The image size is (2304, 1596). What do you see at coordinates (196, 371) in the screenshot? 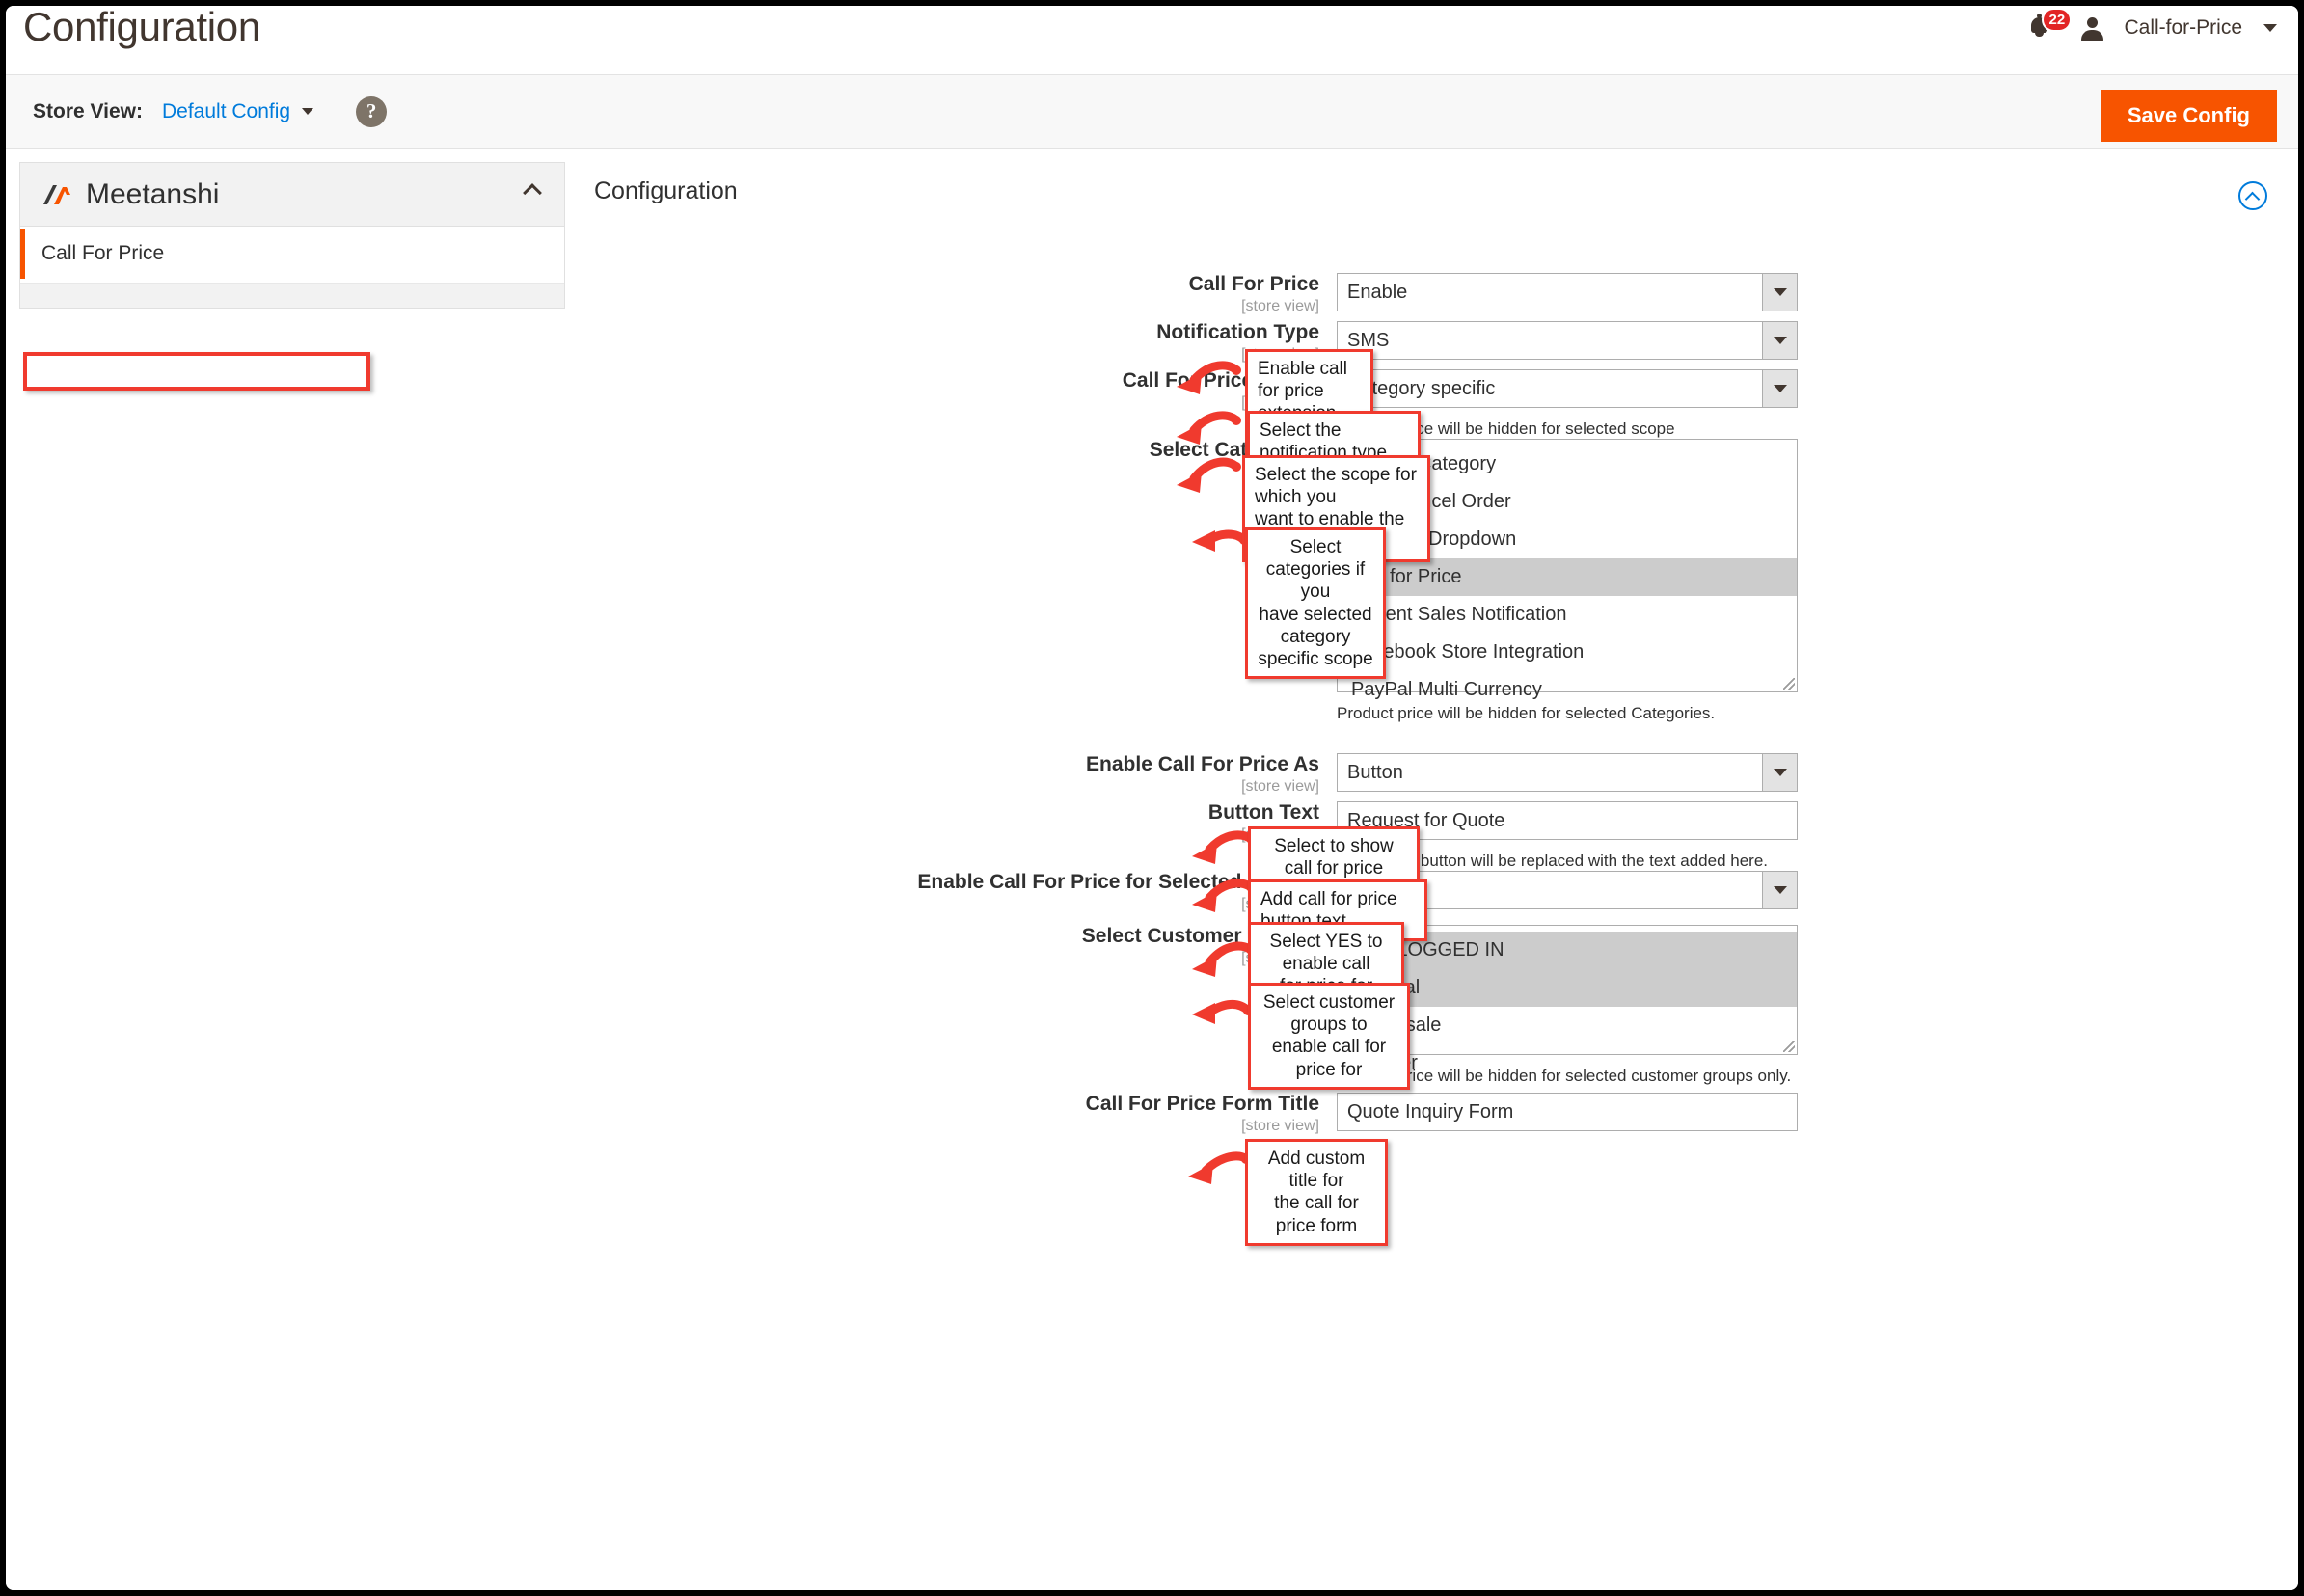
I see `annotation-highlight-sidebar-item` at bounding box center [196, 371].